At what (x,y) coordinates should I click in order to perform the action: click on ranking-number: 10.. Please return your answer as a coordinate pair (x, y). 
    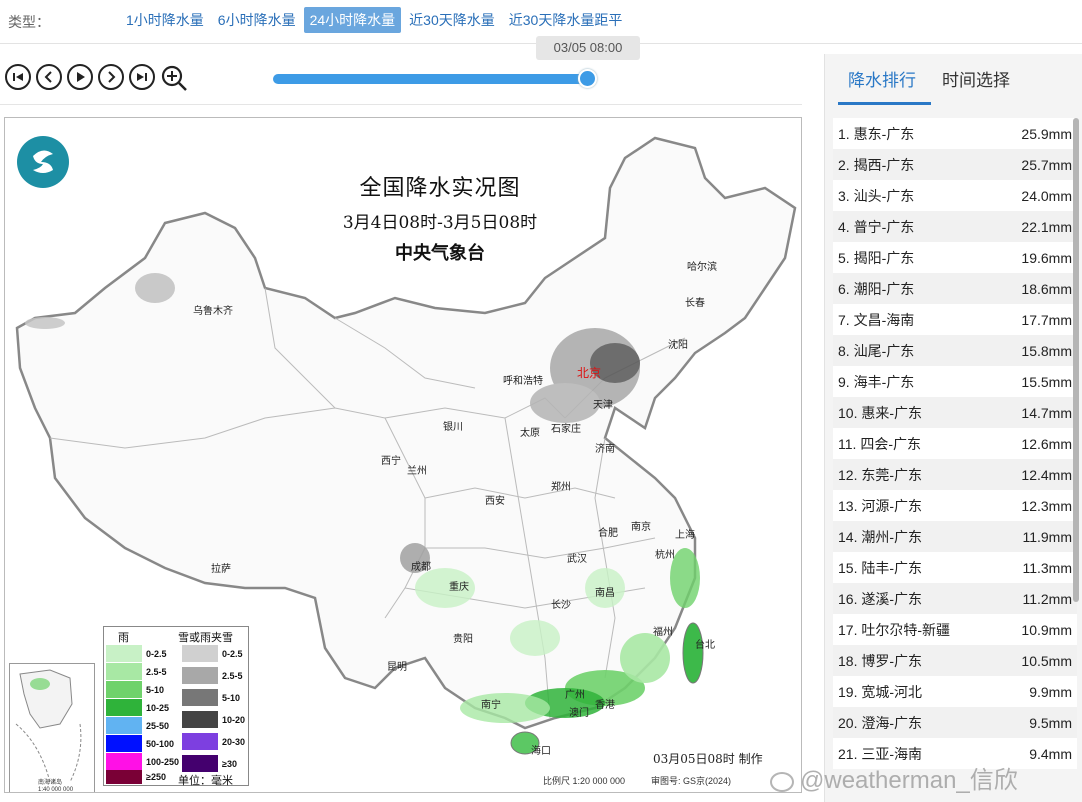
    Looking at the image, I should click on (848, 412).